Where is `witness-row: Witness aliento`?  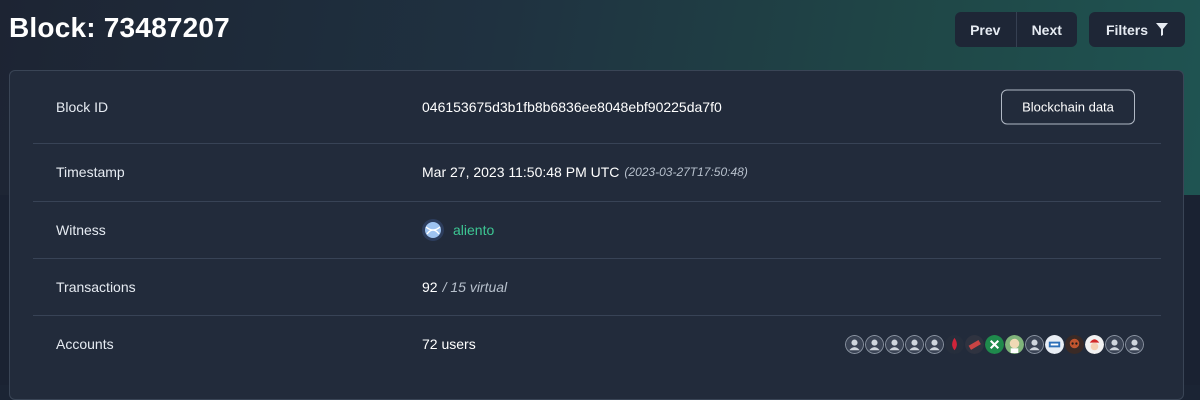 witness-row: Witness aliento is located at coordinates (597, 230).